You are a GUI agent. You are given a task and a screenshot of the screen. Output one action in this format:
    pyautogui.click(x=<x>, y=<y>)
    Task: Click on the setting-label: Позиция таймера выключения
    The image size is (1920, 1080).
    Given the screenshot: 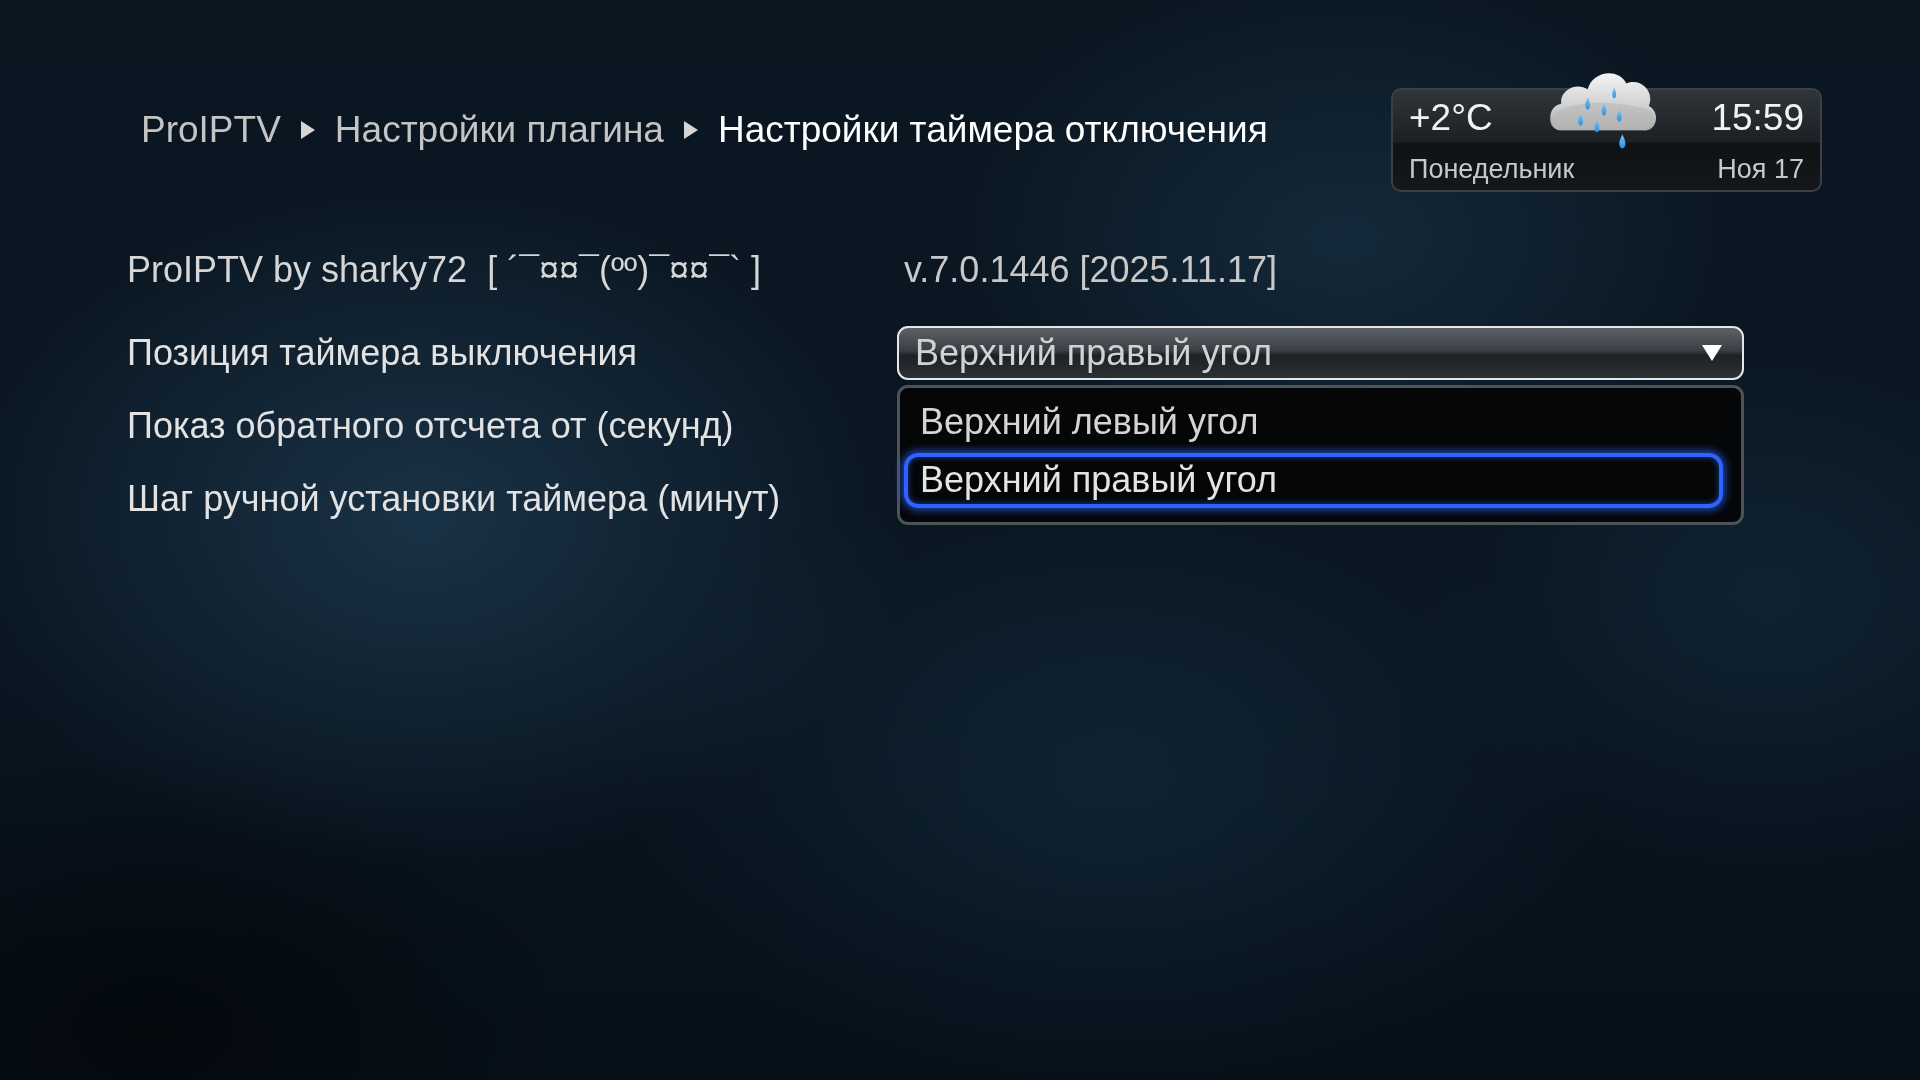 What is the action you would take?
    pyautogui.click(x=382, y=352)
    